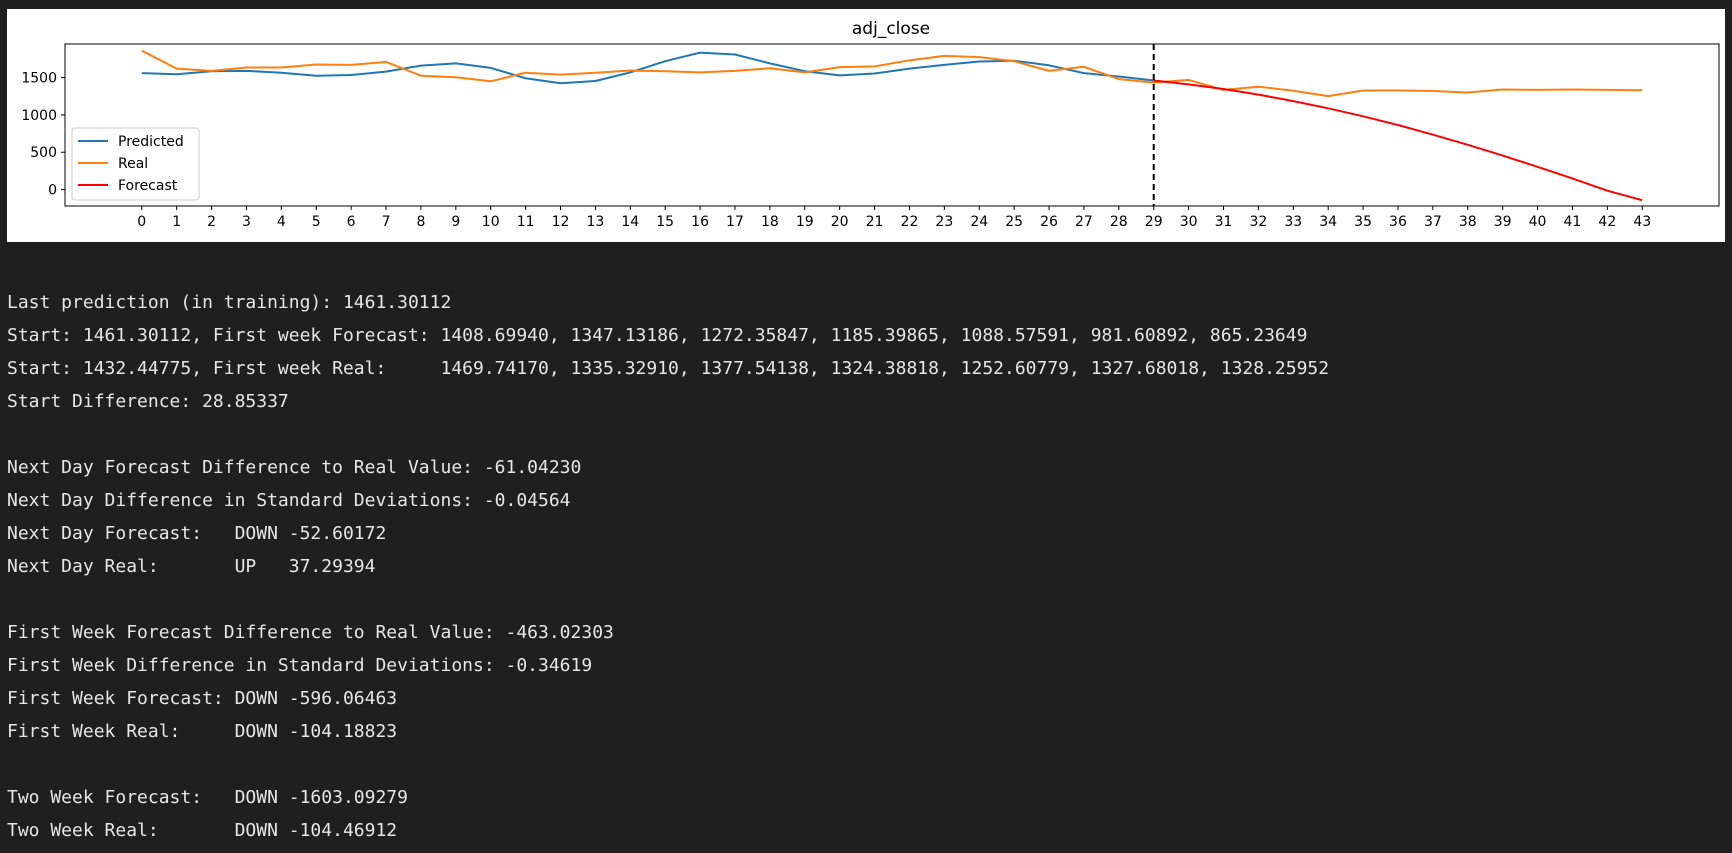 This screenshot has height=853, width=1732. What do you see at coordinates (420, 222) in the screenshot?
I see `x-tick-label: 8` at bounding box center [420, 222].